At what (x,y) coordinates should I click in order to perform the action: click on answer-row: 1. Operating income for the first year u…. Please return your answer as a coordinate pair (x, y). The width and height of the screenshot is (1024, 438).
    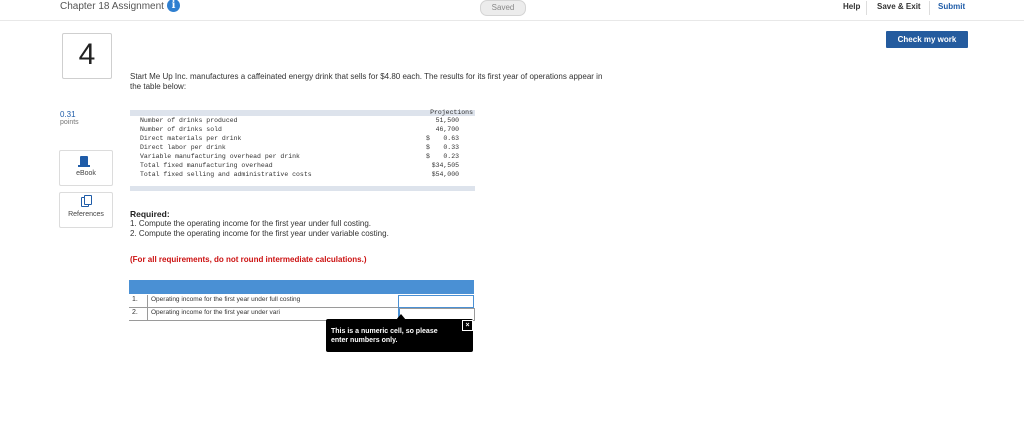
    Looking at the image, I should click on (301, 301).